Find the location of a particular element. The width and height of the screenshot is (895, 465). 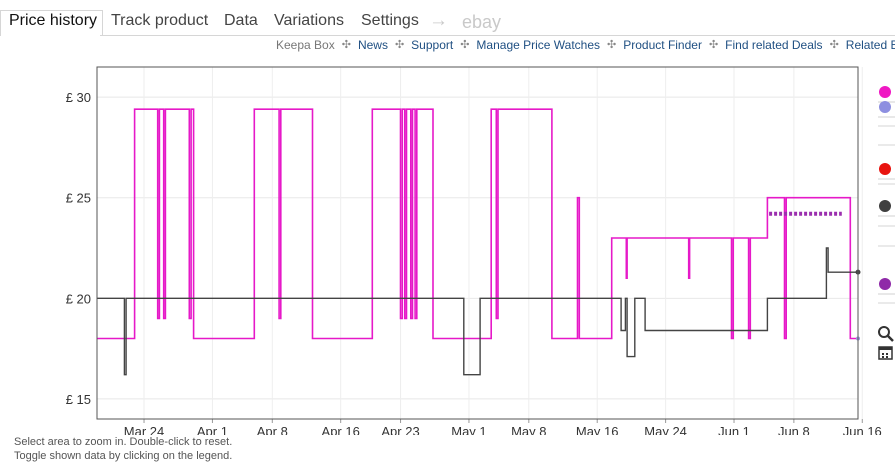

x-tick-label: Mar 24 is located at coordinates (144, 429).